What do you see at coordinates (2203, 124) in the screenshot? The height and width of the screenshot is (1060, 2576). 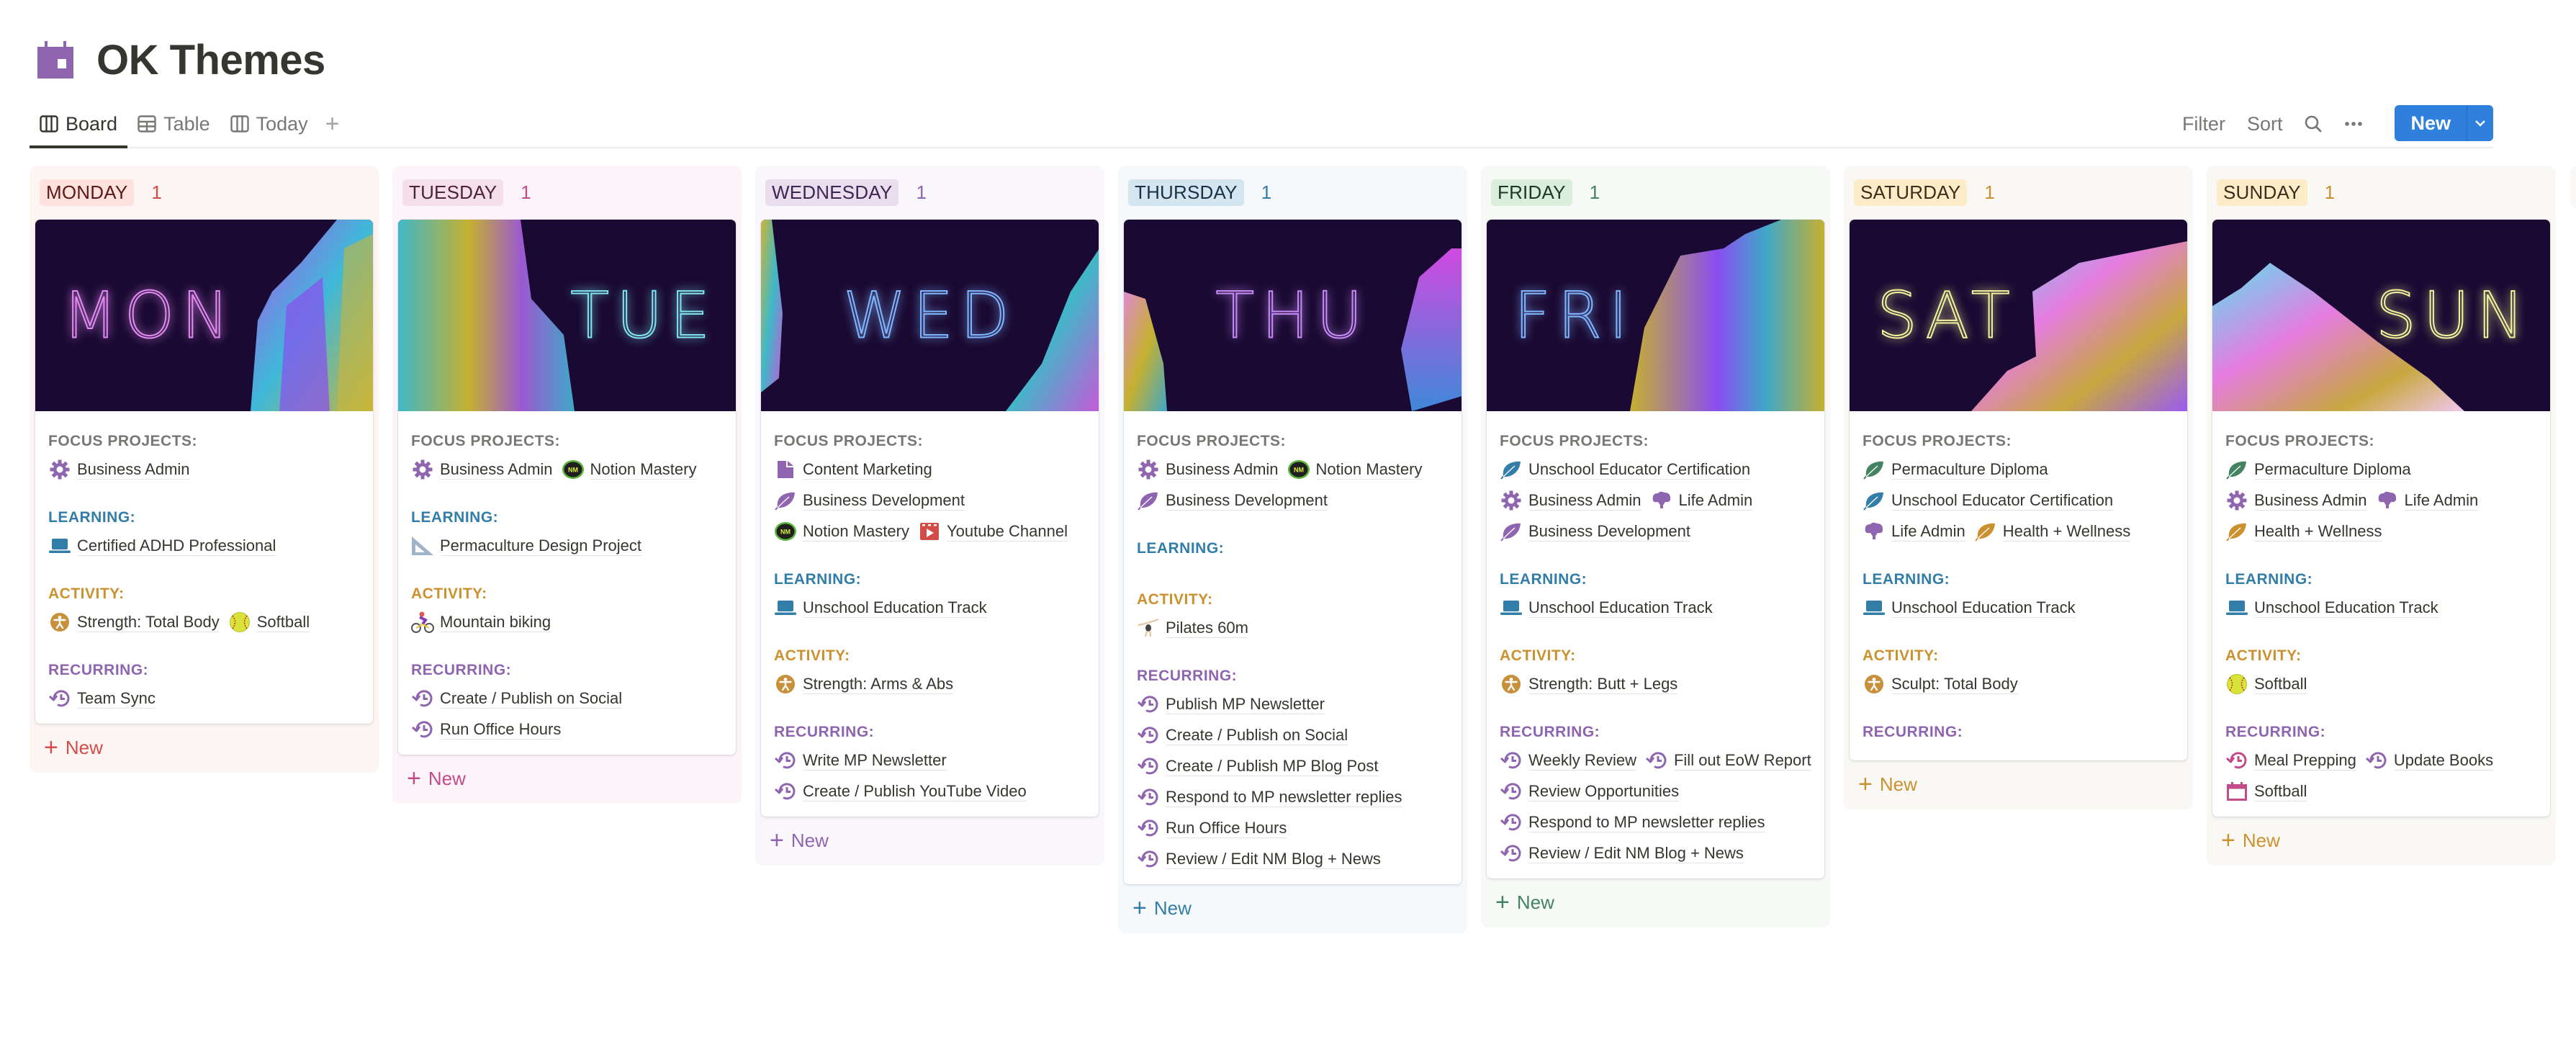 I see `filter-button: Filter` at bounding box center [2203, 124].